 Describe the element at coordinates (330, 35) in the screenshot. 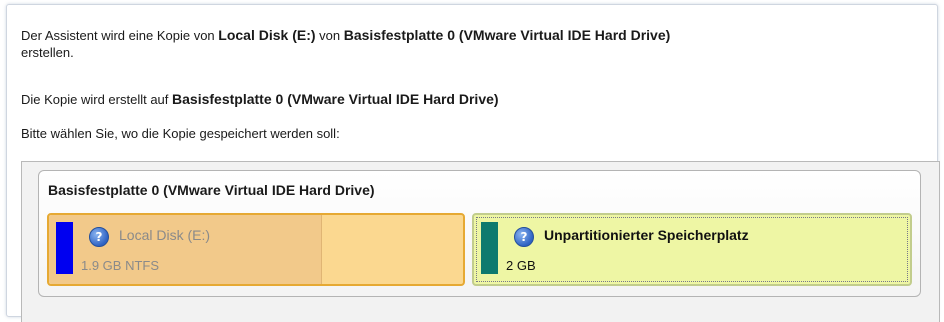

I see `info-line1-mid: von` at that location.